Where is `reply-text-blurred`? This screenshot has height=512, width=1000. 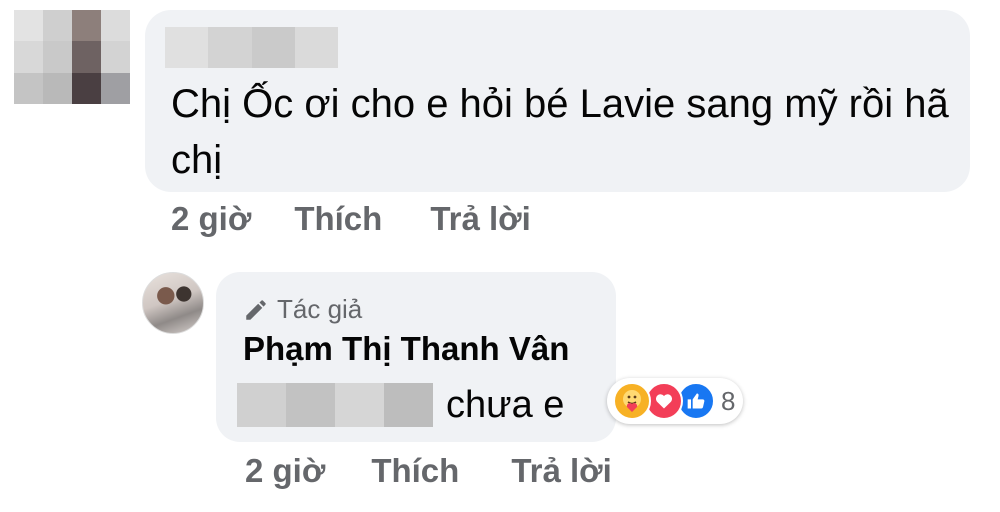 reply-text-blurred is located at coordinates (335, 405).